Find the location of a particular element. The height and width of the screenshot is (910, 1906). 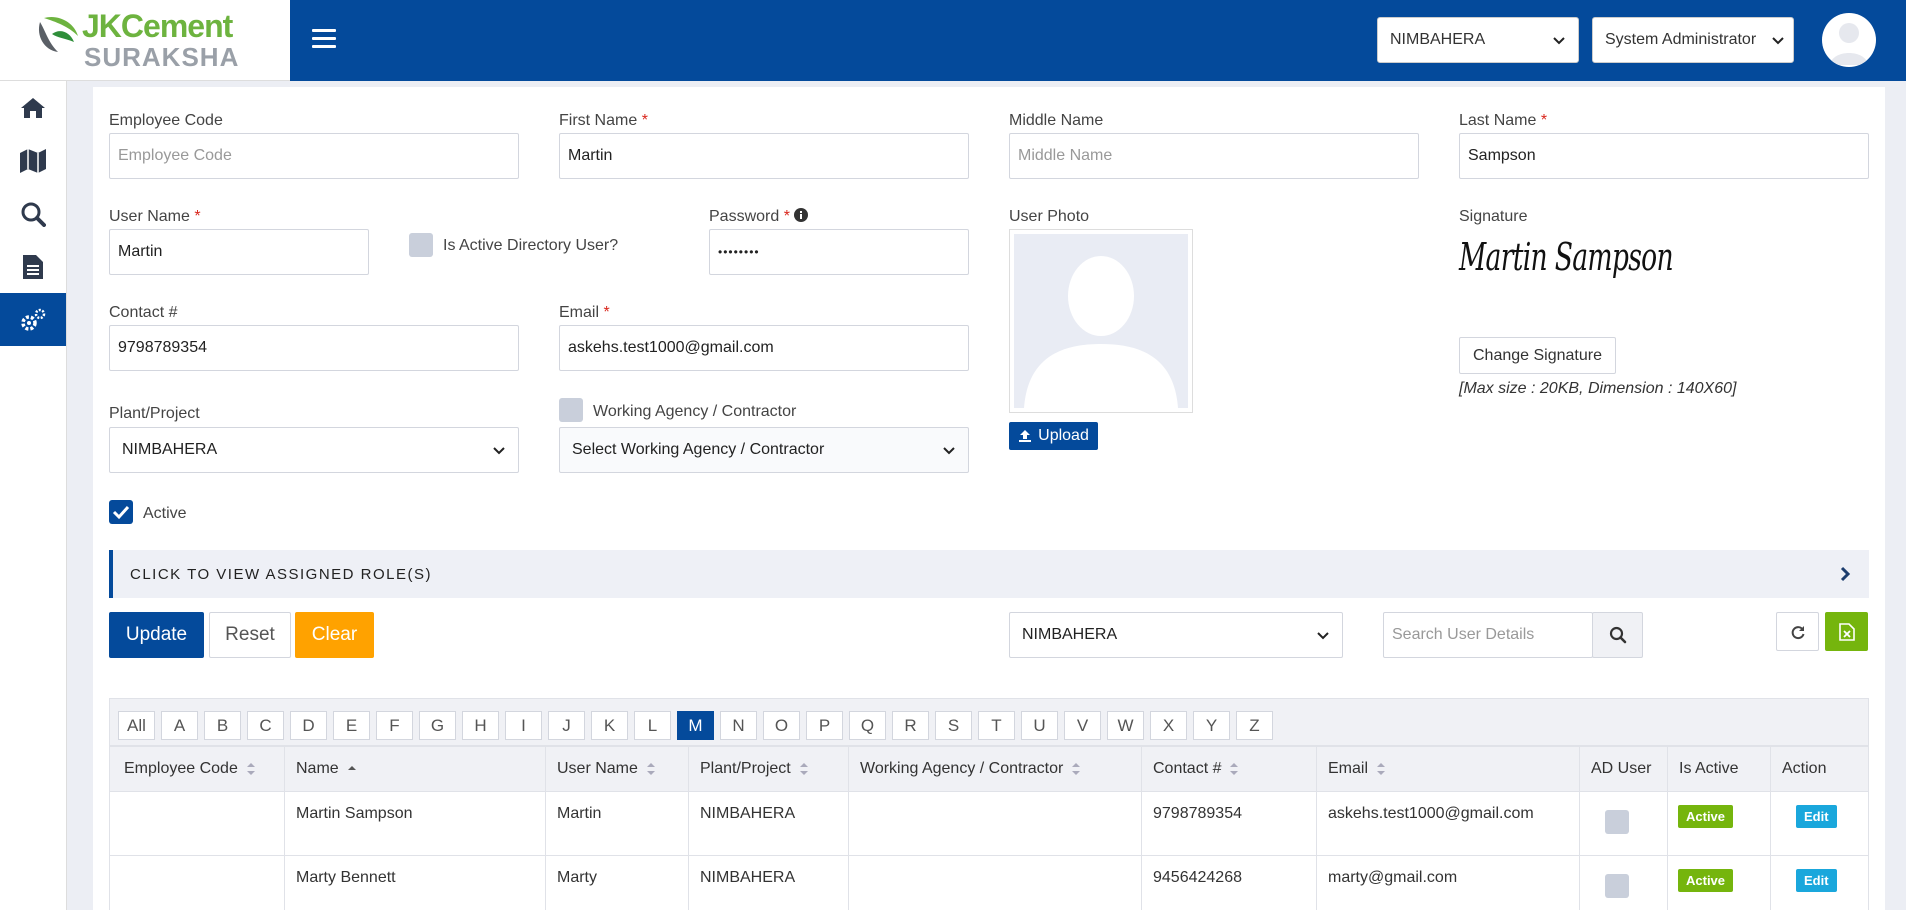

signature-hint: [Max size : 20KB, Dimension : 140X60] is located at coordinates (1598, 388).